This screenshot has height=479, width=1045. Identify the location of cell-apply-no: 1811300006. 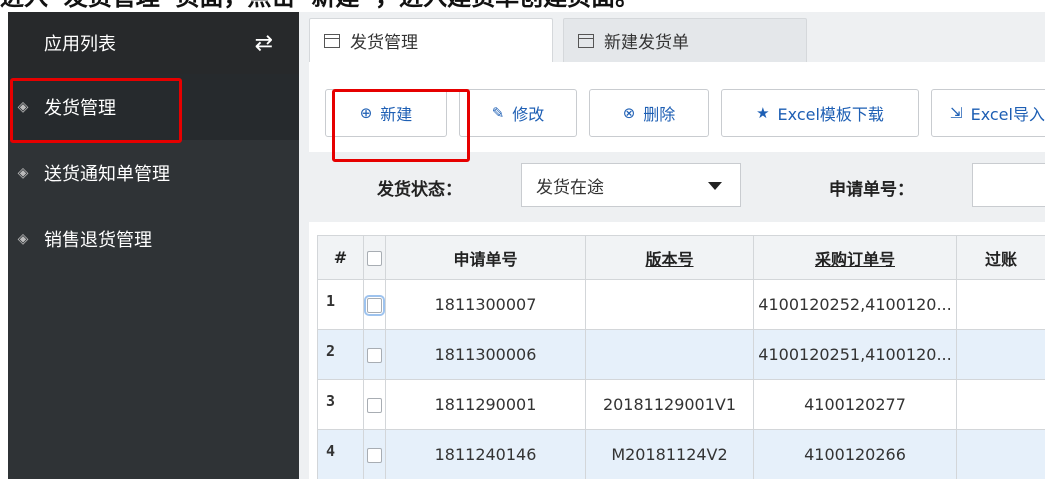
(485, 354).